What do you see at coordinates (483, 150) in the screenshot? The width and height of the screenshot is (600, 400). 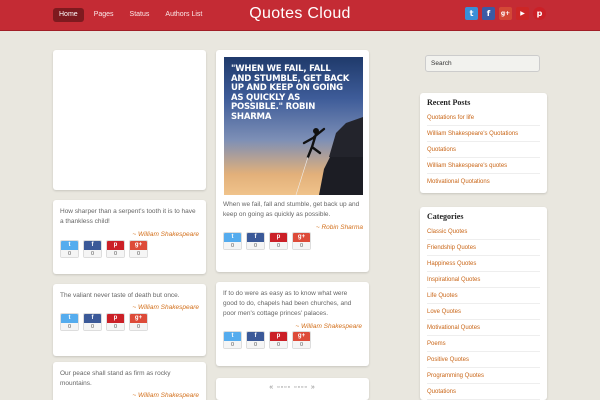 I see `recent-post-link: Quotations` at bounding box center [483, 150].